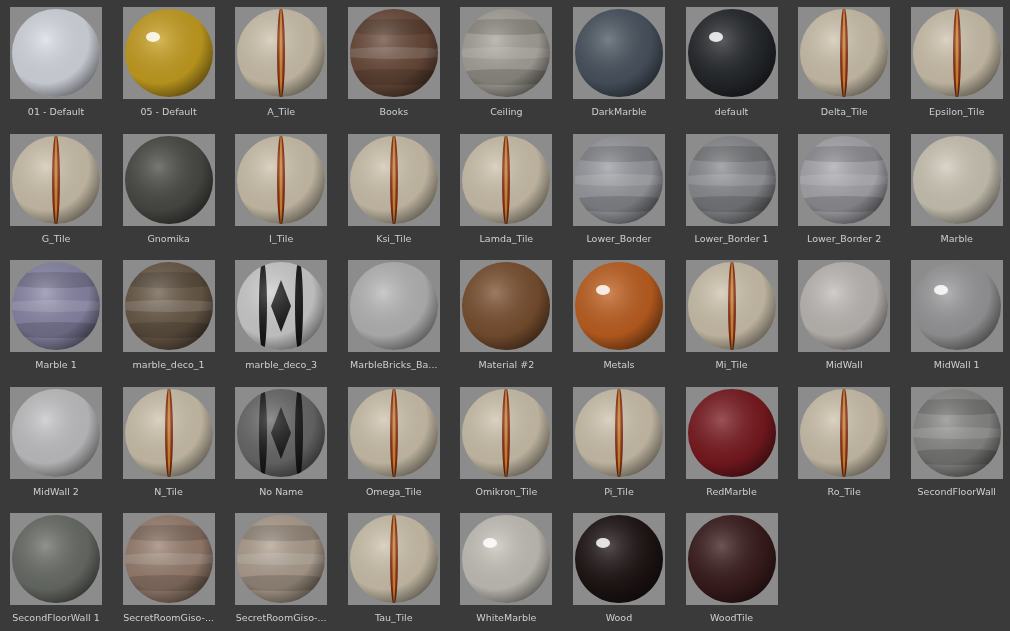 The width and height of the screenshot is (1010, 631). Describe the element at coordinates (394, 112) in the screenshot. I see `material-name: Books` at that location.